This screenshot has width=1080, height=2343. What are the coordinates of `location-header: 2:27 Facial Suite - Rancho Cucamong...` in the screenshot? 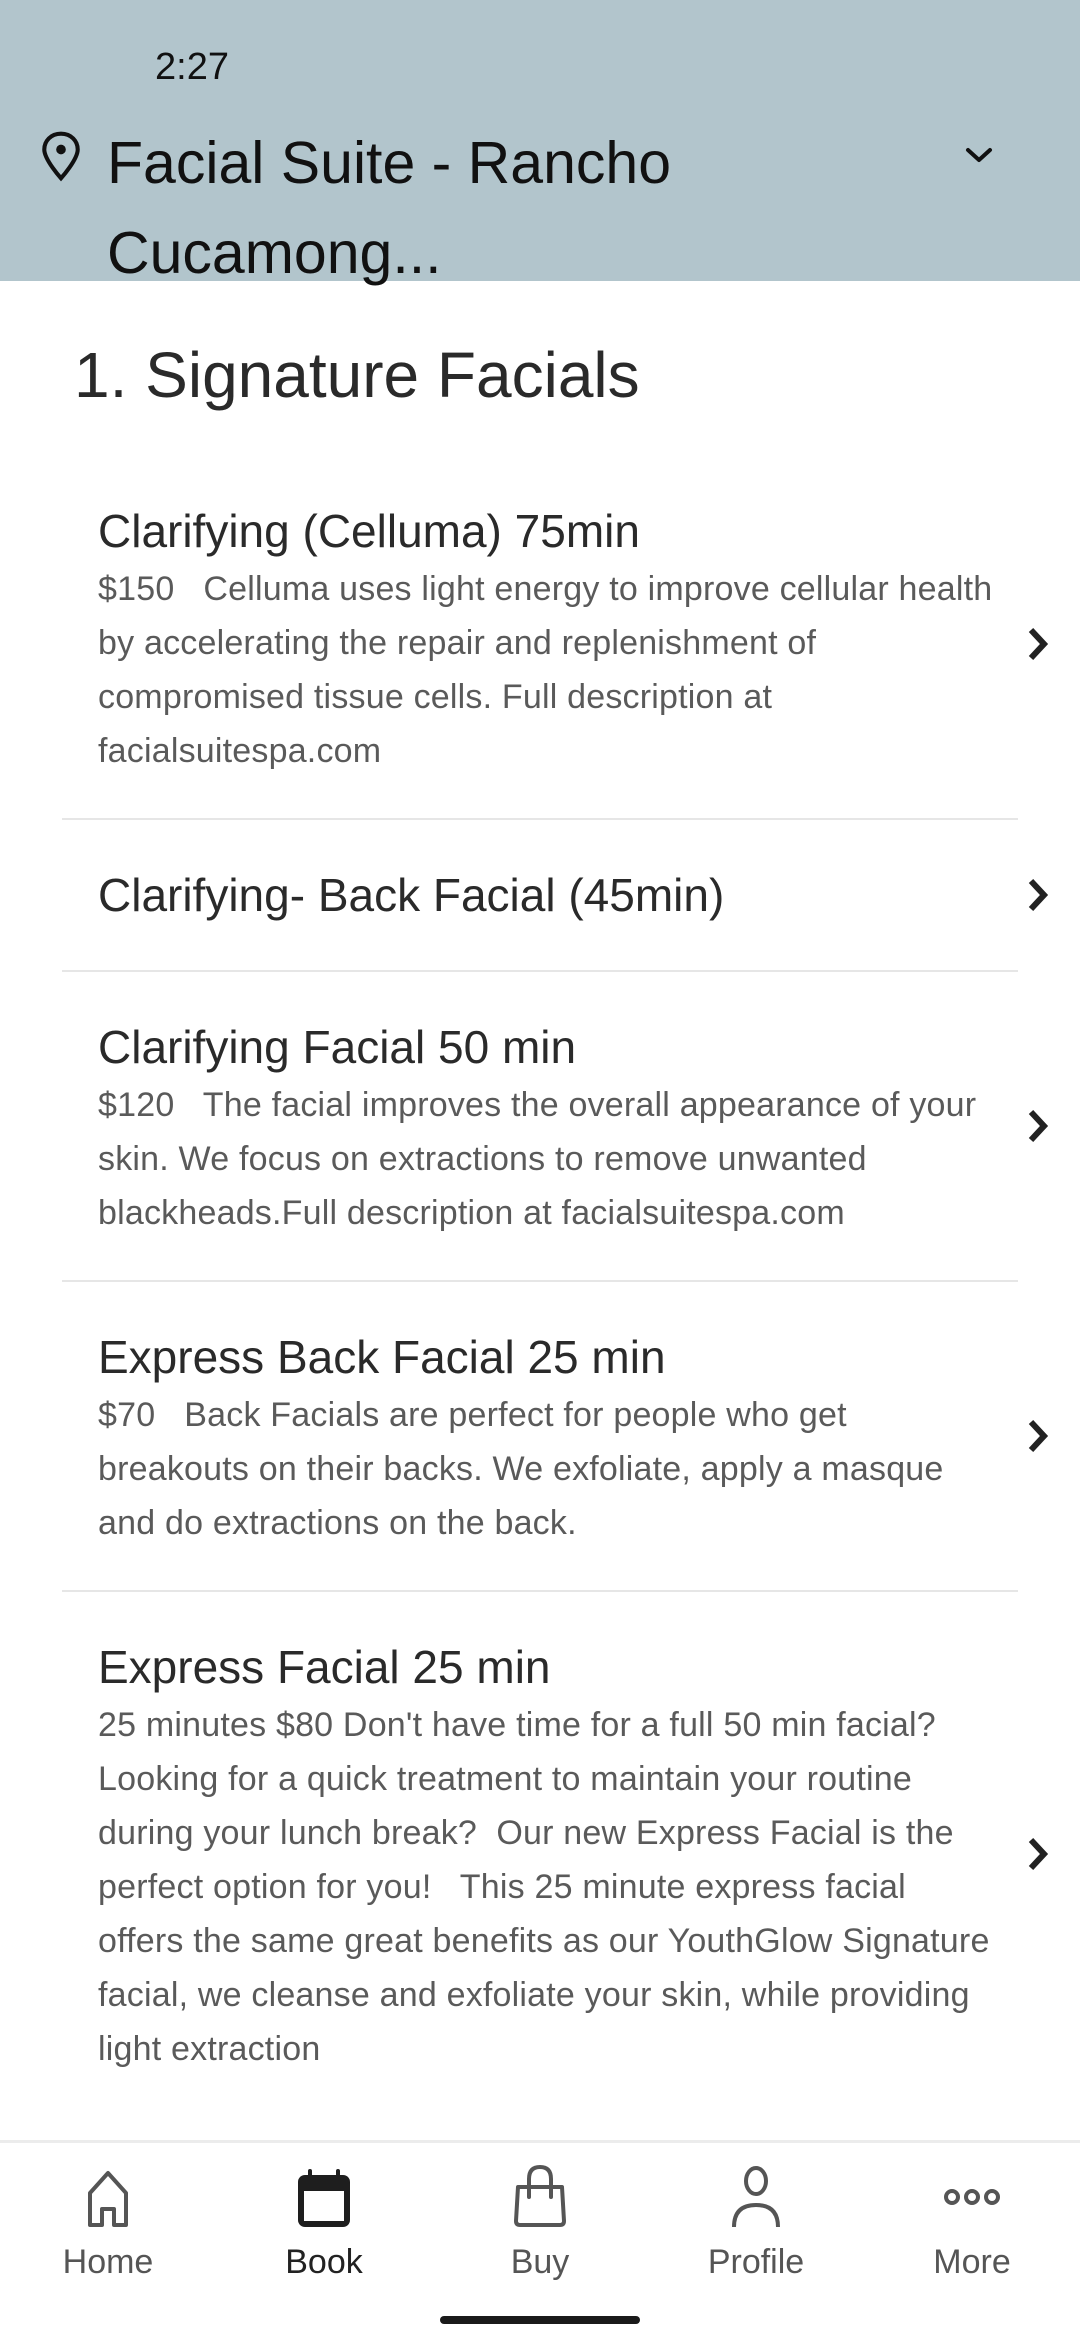 It's located at (540, 143).